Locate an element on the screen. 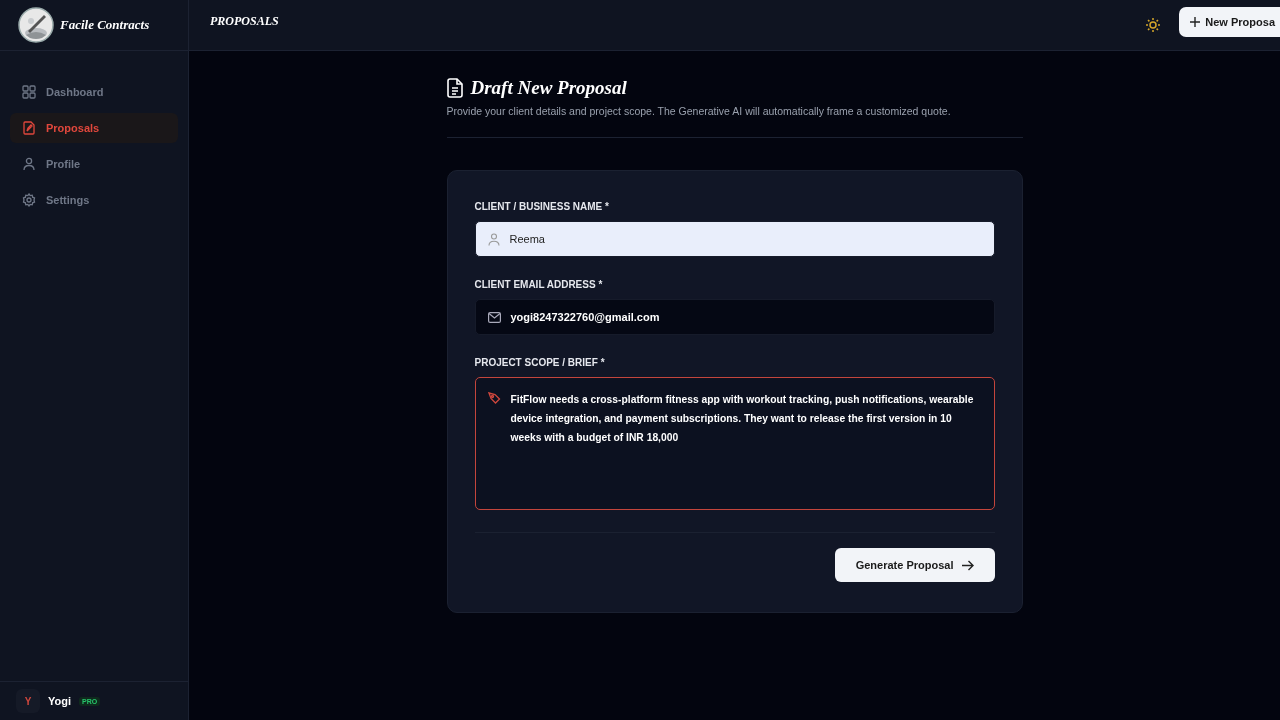 The height and width of the screenshot is (720, 1280). form-title: Draft New Proposal is located at coordinates (548, 88).